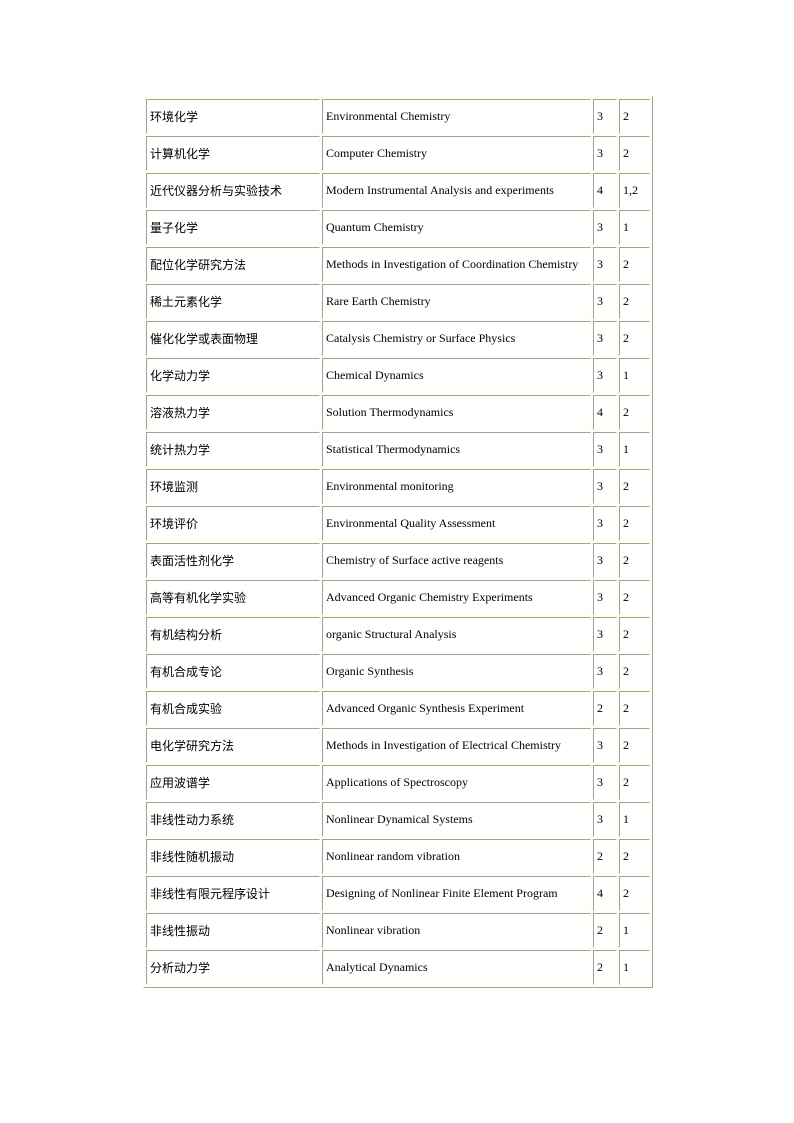 This screenshot has height=1123, width=794. I want to click on course-name-chinese-cell: 有机合成实验, so click(233, 708).